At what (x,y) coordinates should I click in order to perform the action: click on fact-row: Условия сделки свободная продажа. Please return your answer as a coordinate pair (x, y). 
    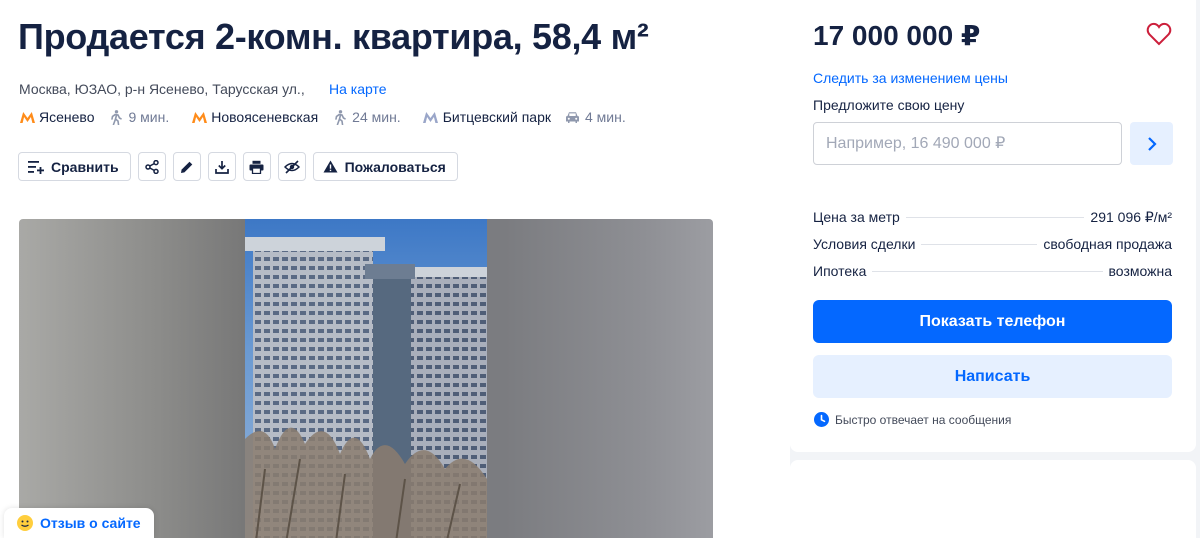
    Looking at the image, I should click on (992, 249).